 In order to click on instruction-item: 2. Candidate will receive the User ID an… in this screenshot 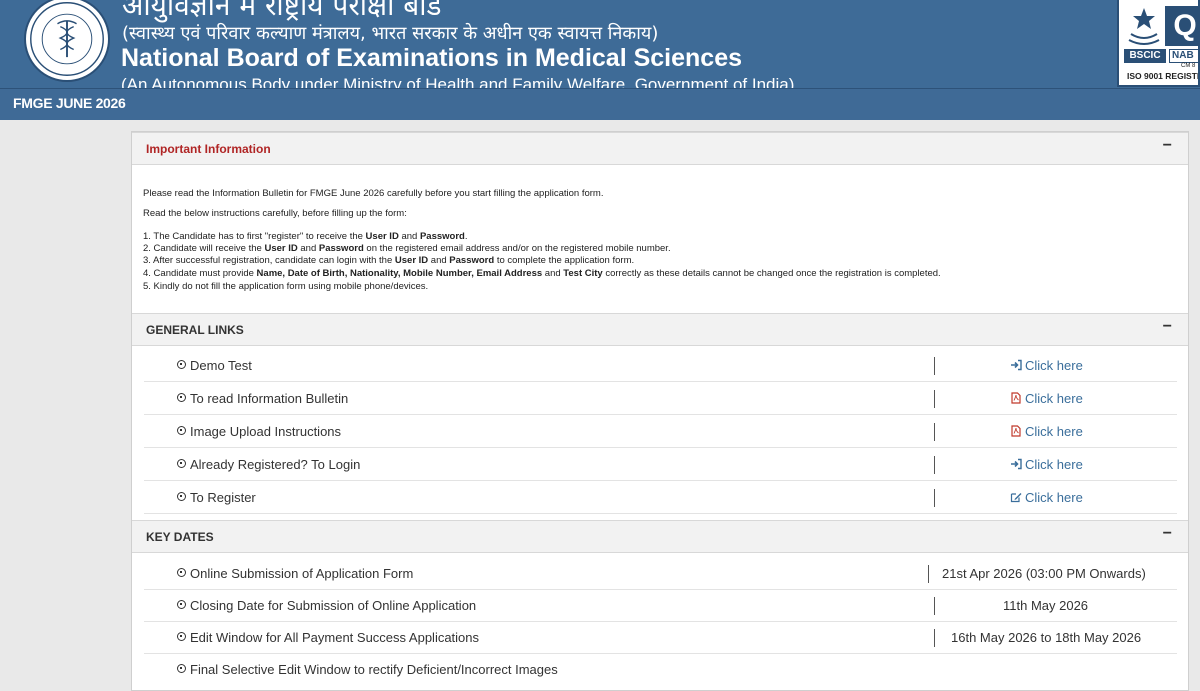, I will do `click(407, 248)`.